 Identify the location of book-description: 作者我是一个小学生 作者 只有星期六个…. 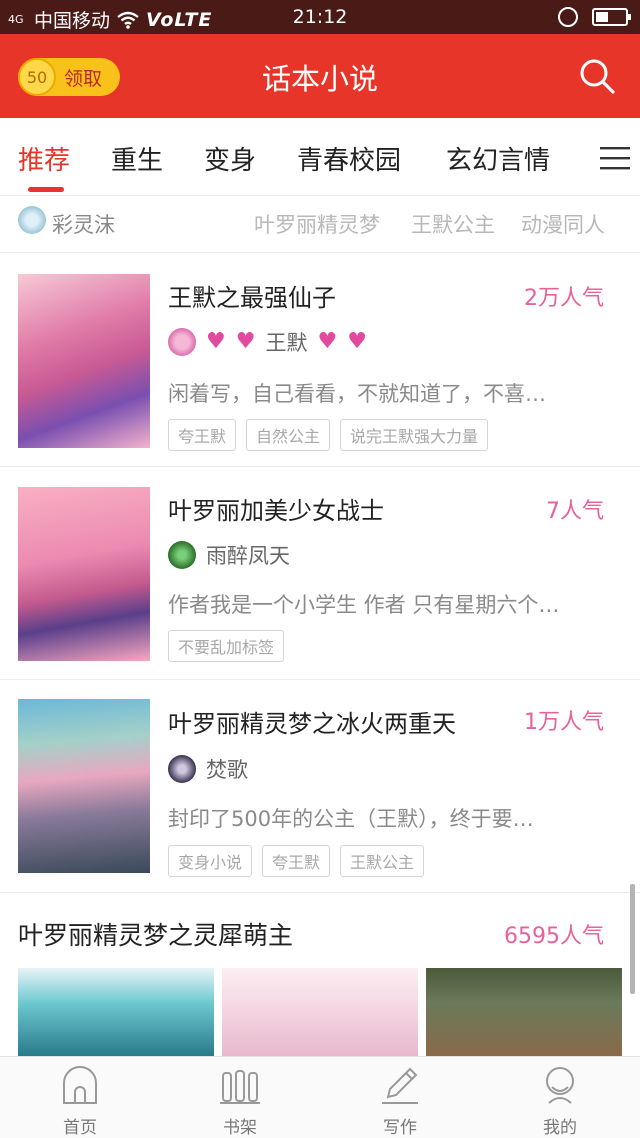
(364, 605).